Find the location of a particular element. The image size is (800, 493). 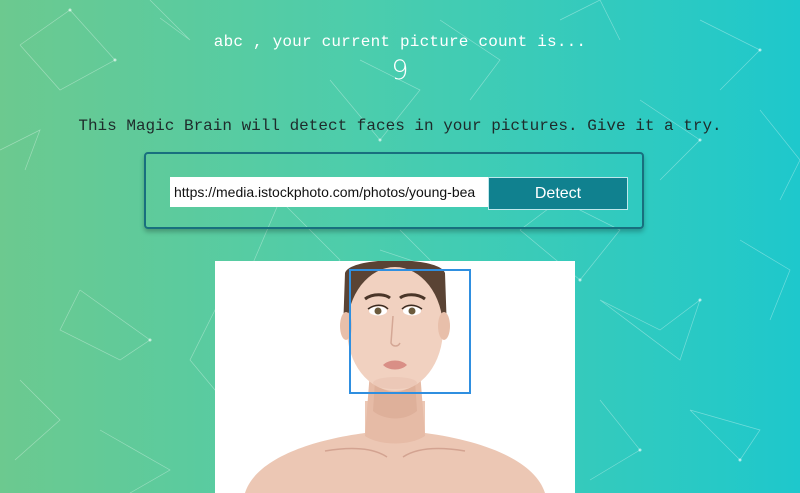

face-bounding-box is located at coordinates (410, 331).